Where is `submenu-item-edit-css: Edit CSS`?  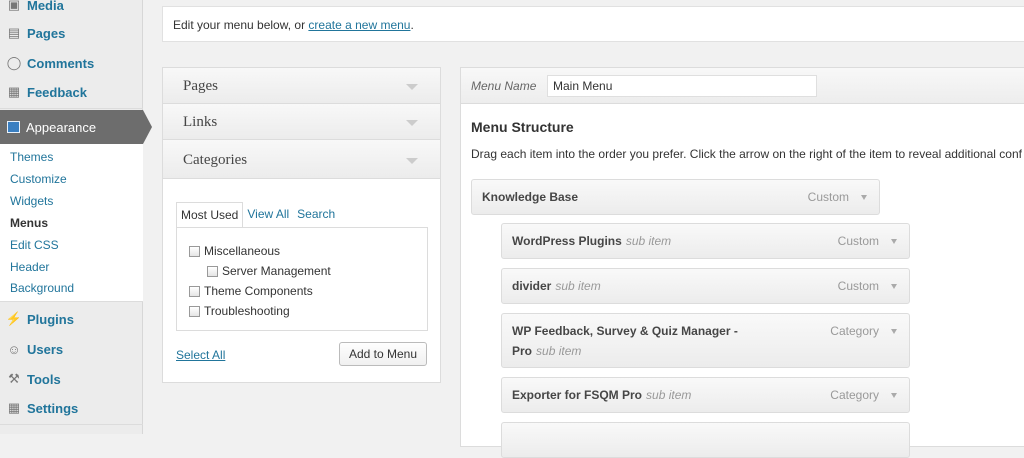
submenu-item-edit-css: Edit CSS is located at coordinates (34, 245).